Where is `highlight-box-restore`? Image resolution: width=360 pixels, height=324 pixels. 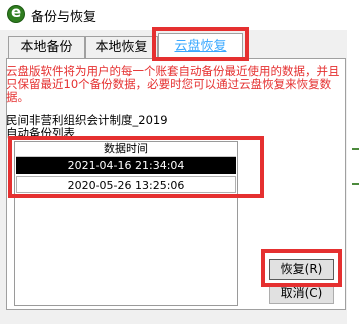
highlight-box-restore is located at coordinates (301, 268).